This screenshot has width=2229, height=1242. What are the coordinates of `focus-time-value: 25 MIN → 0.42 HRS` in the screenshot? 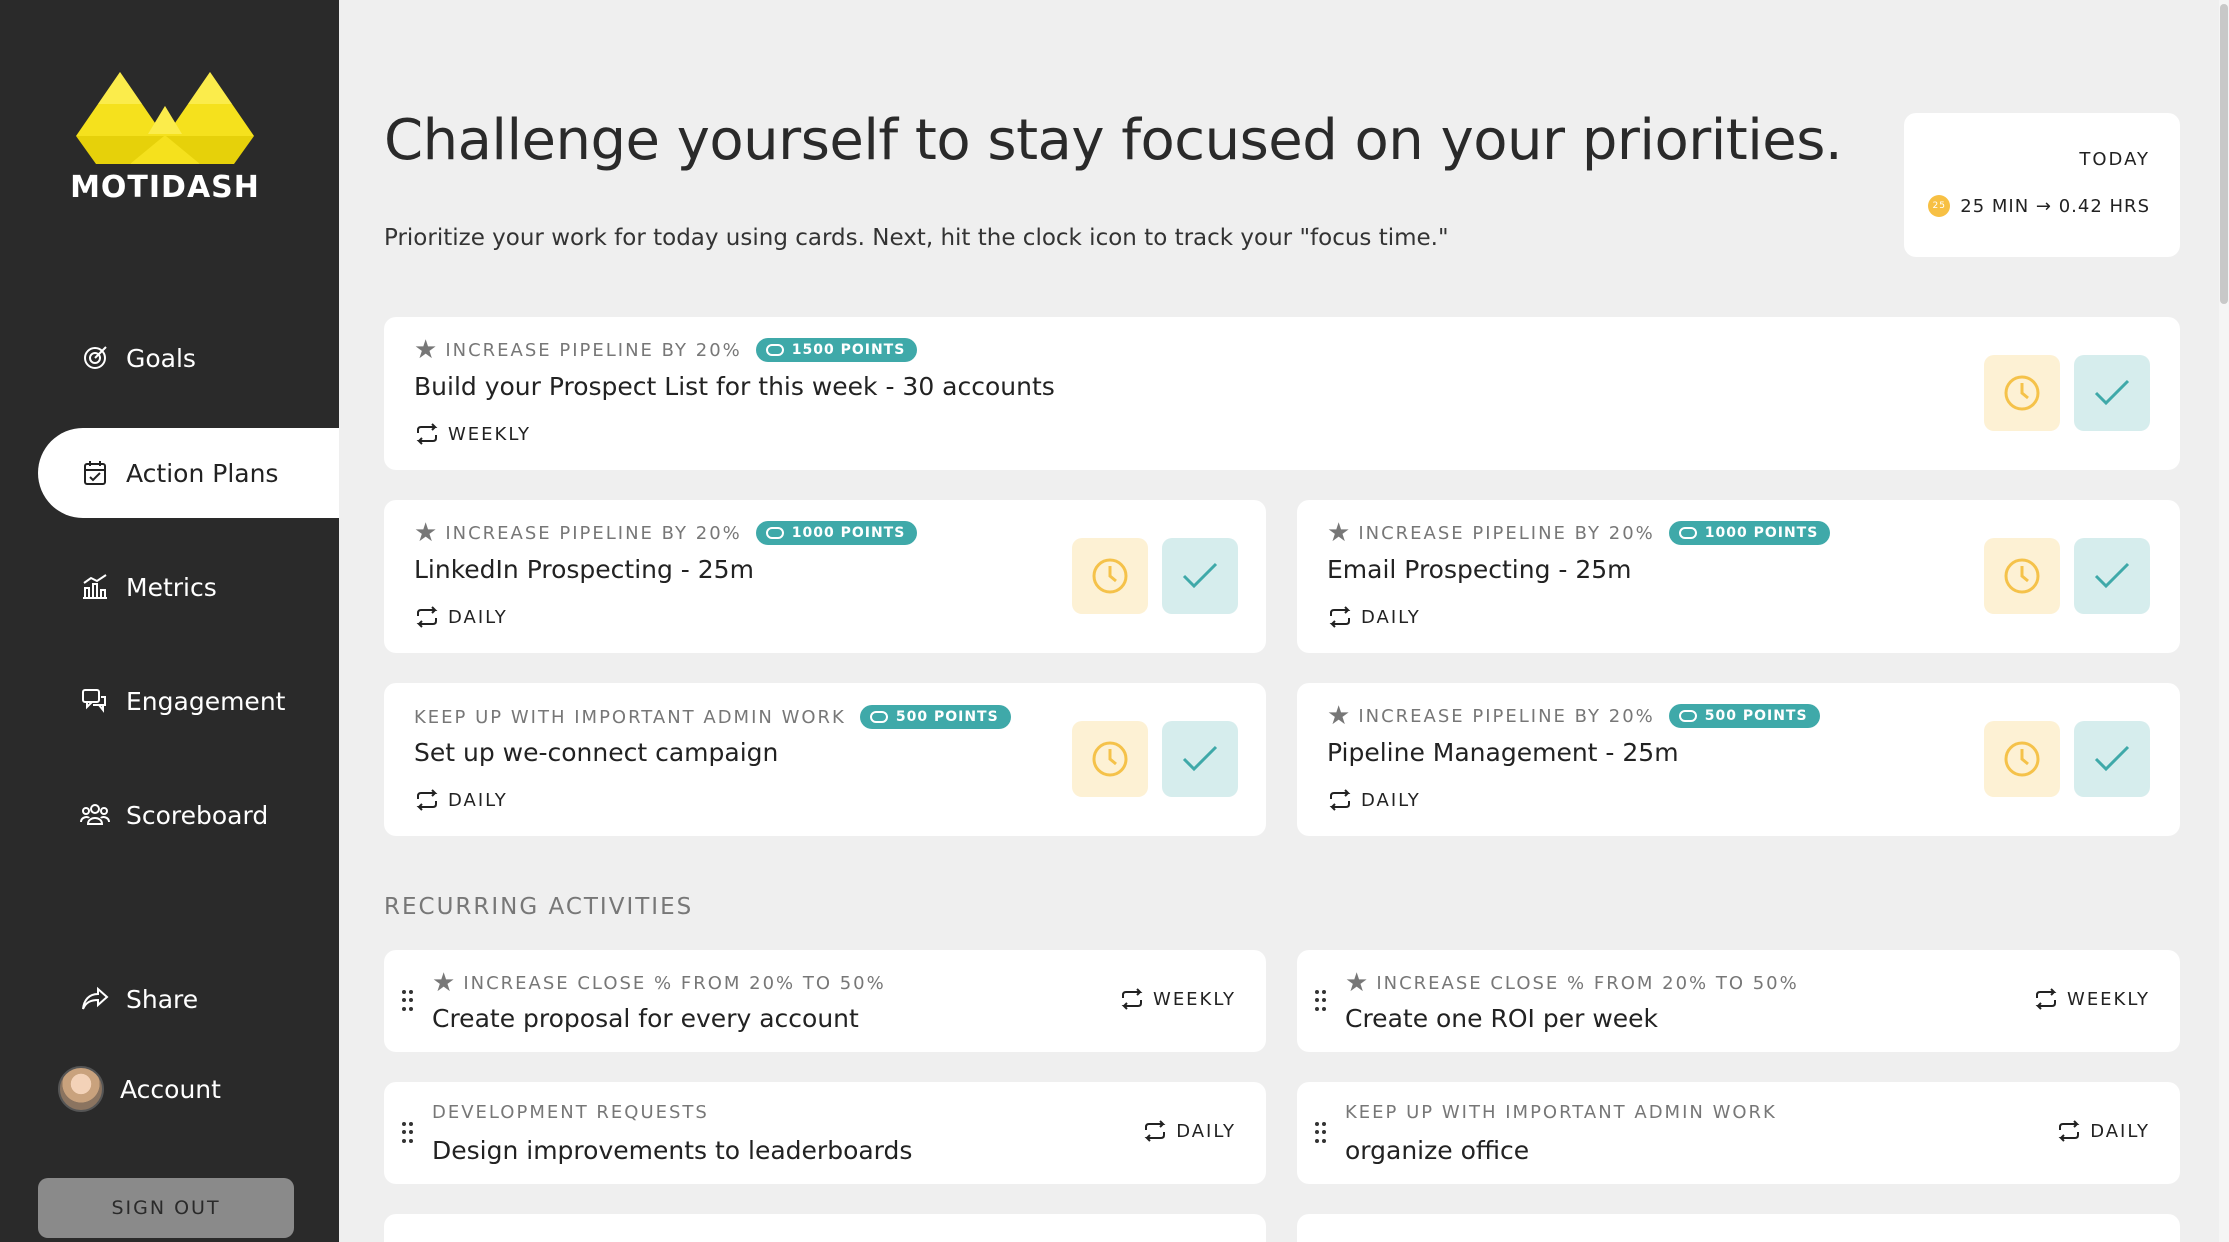 It's located at (2055, 206).